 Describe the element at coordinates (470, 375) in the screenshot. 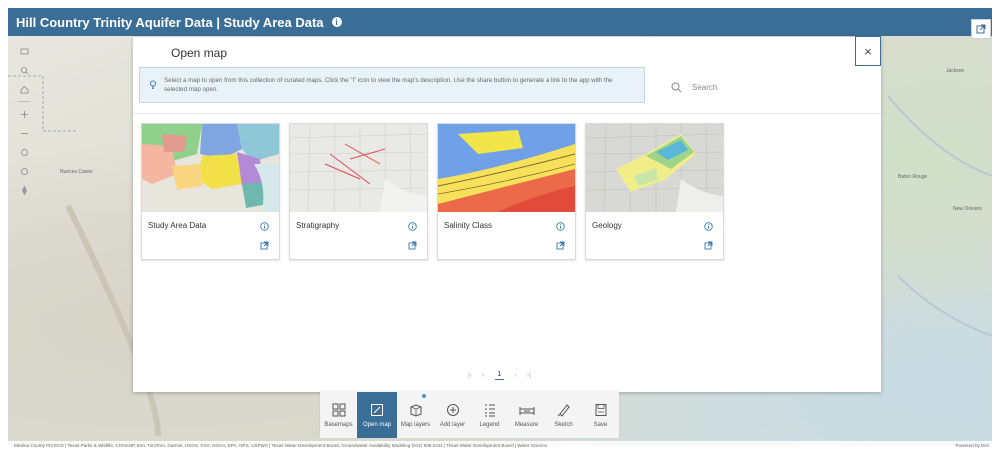

I see `first-page-button: |‹` at that location.